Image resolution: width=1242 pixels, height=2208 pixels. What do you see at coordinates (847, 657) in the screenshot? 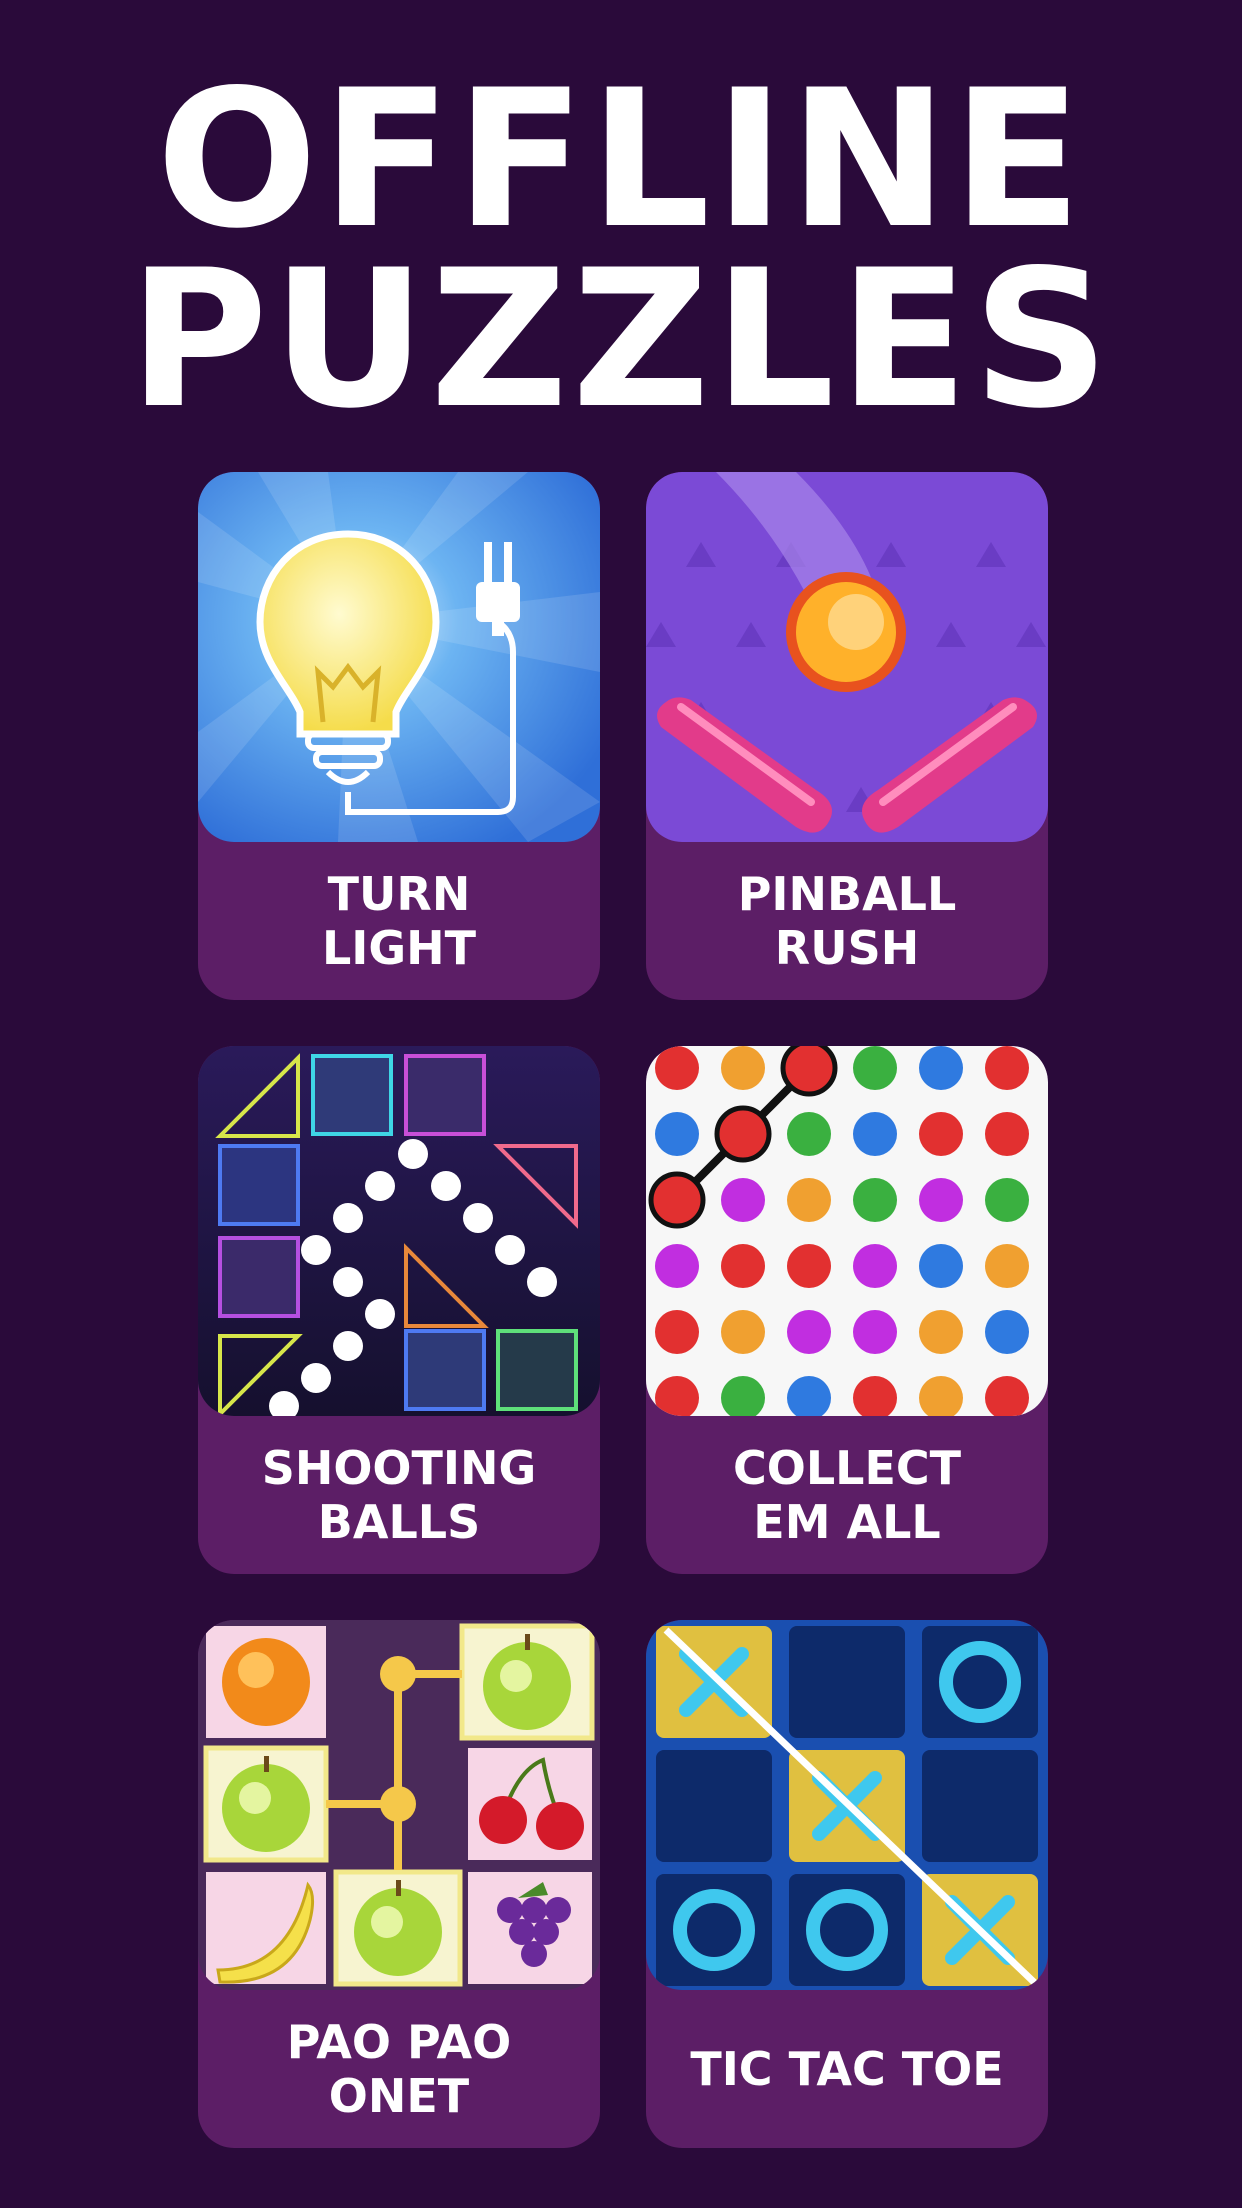
I see `pinball-icon` at bounding box center [847, 657].